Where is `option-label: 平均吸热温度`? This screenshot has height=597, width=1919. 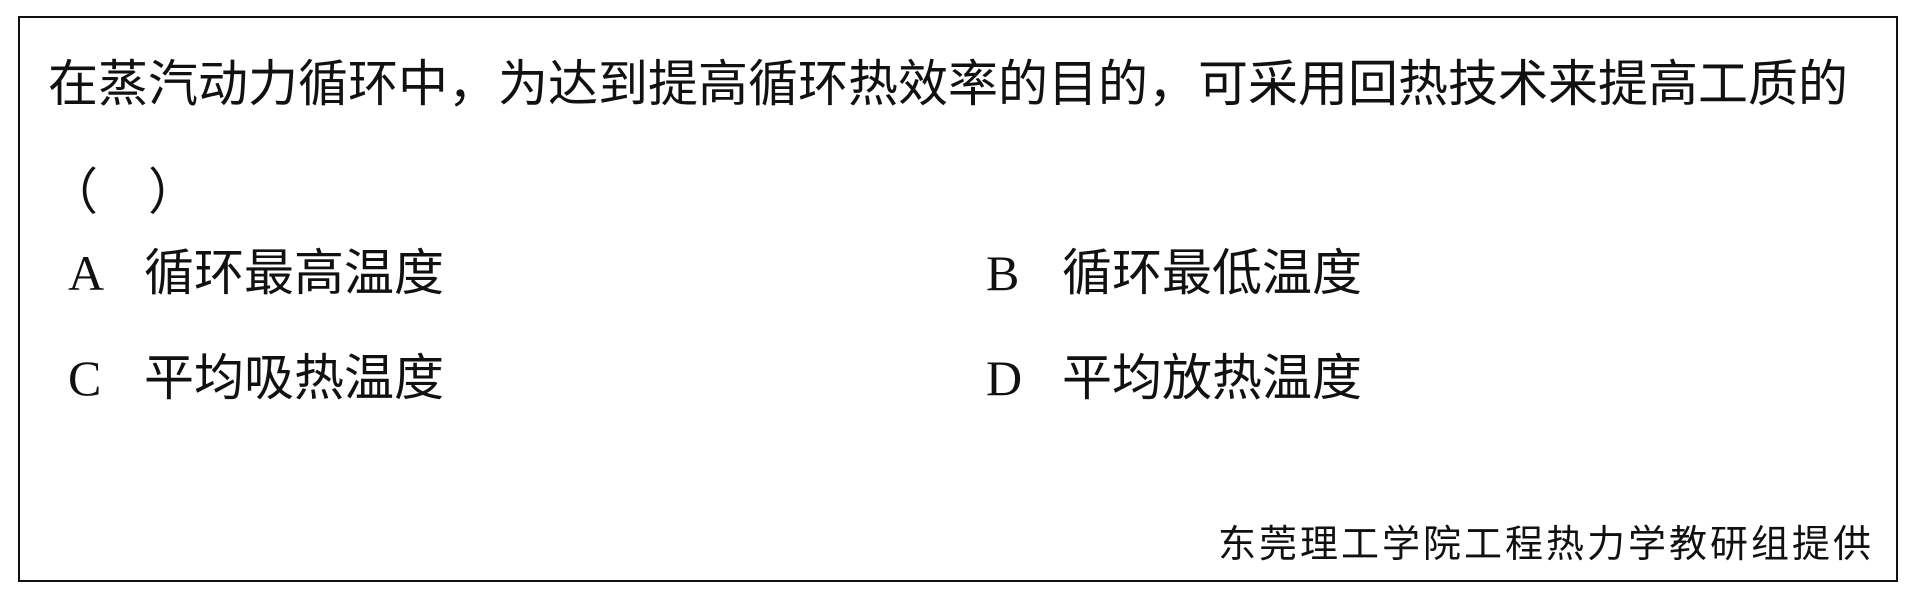 option-label: 平均吸热温度 is located at coordinates (294, 378).